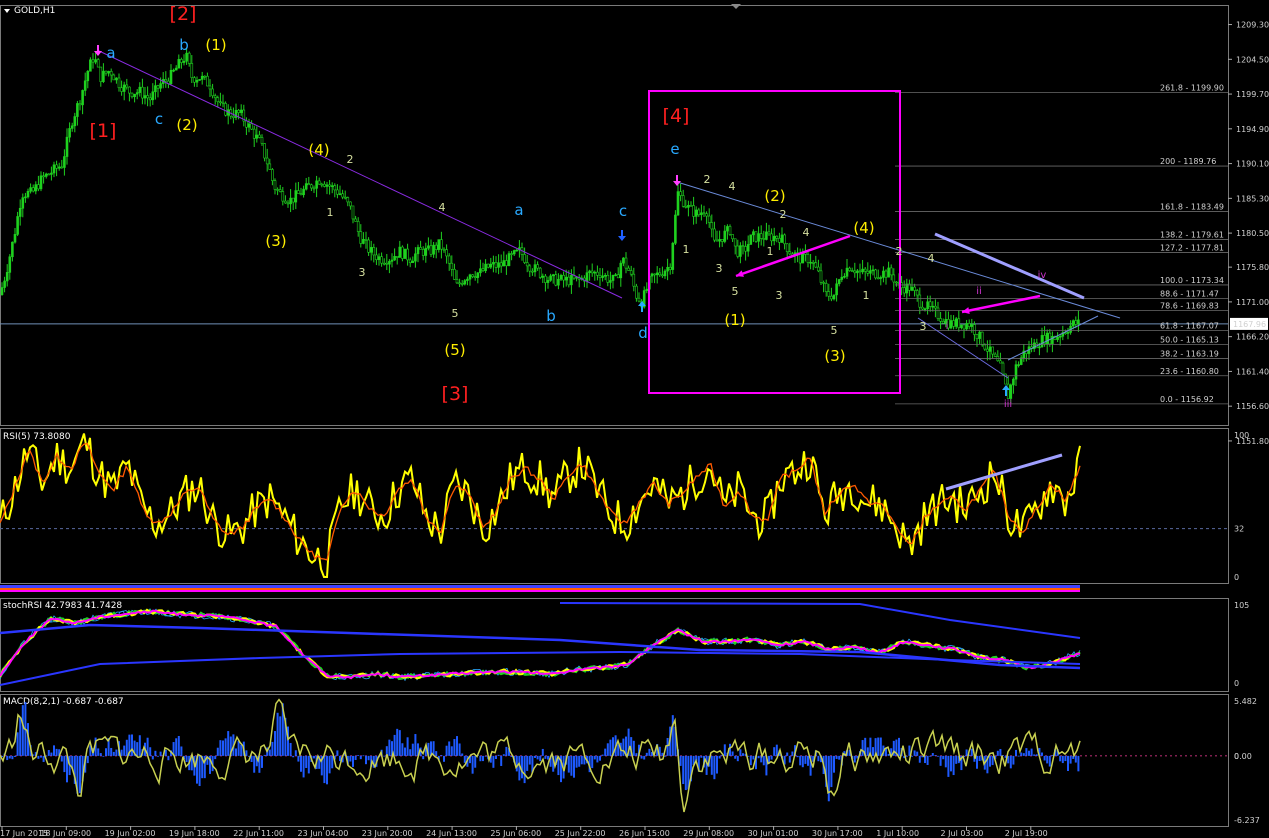  What do you see at coordinates (1026, 833) in the screenshot?
I see `time-tick-label: 2 Jul 19:00` at bounding box center [1026, 833].